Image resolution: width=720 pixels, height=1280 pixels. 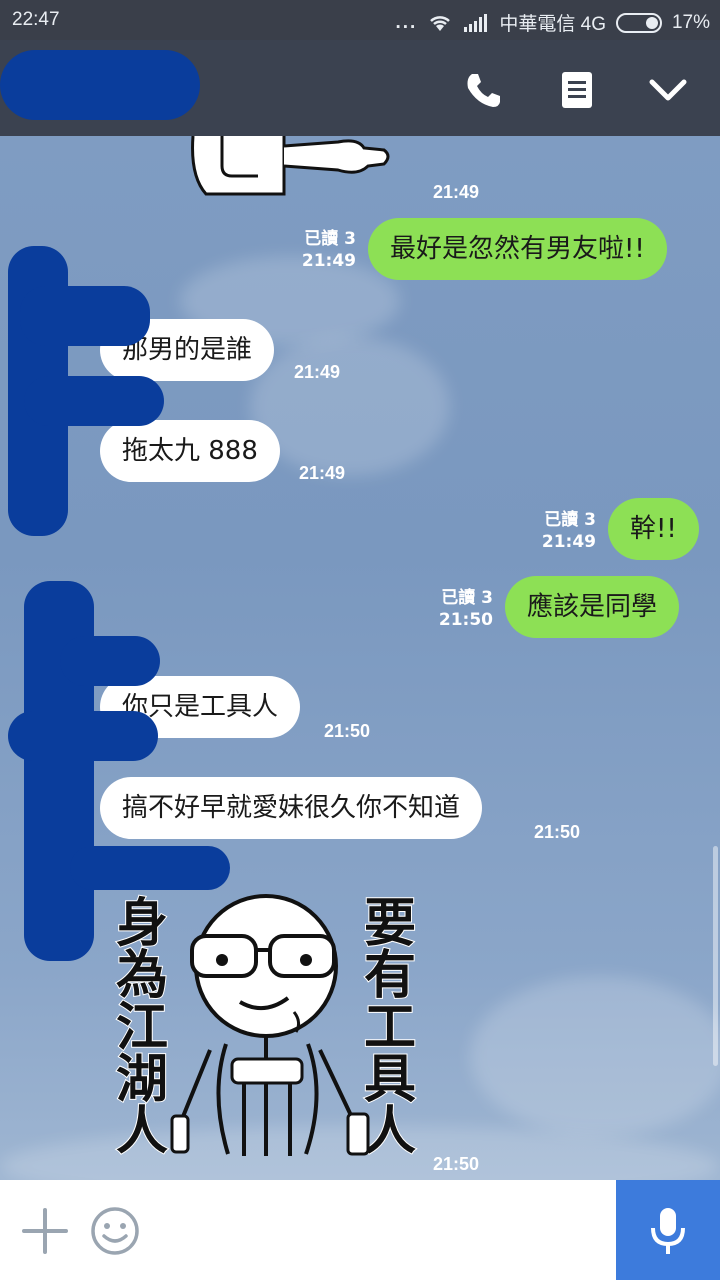 What do you see at coordinates (690, 22) in the screenshot?
I see `battery-percent: 17%` at bounding box center [690, 22].